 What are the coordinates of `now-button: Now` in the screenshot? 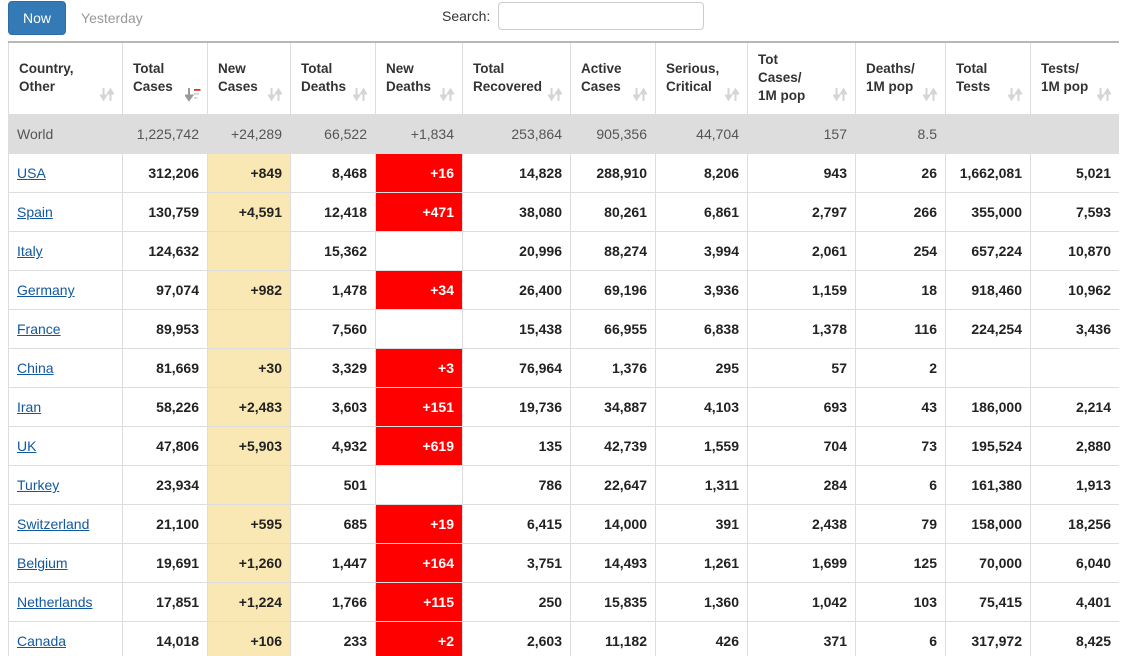 It's located at (37, 18).